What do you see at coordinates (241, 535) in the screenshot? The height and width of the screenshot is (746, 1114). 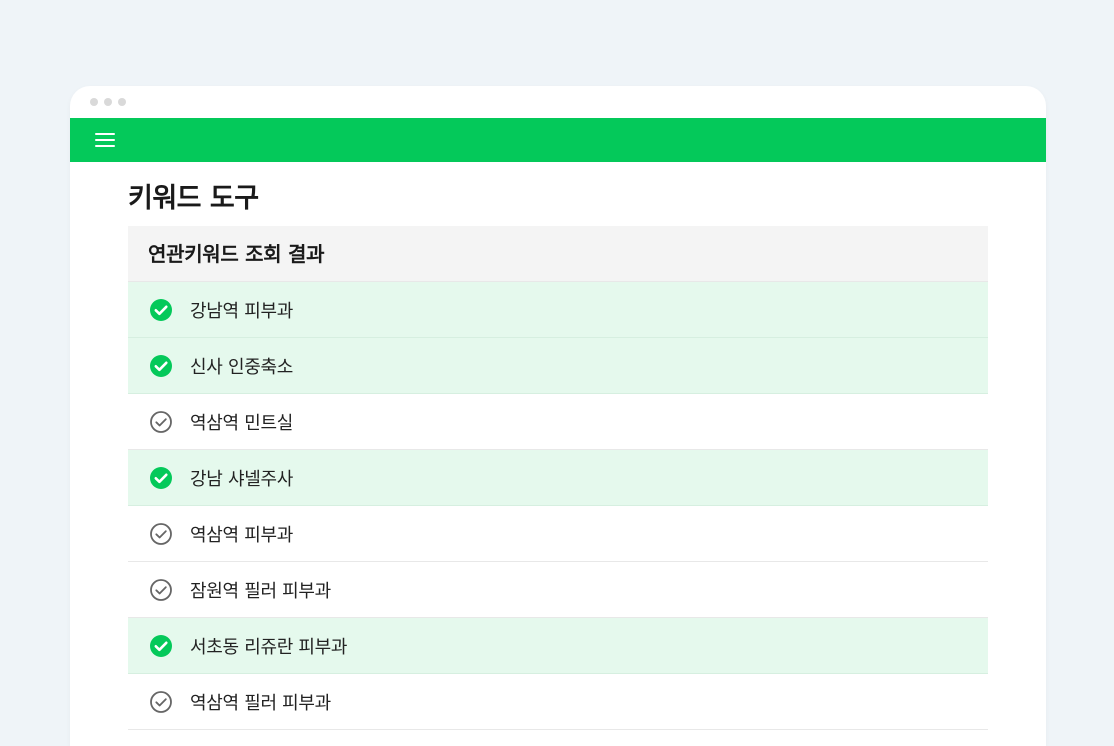 I see `keyword-label: 역삼역 피부과` at bounding box center [241, 535].